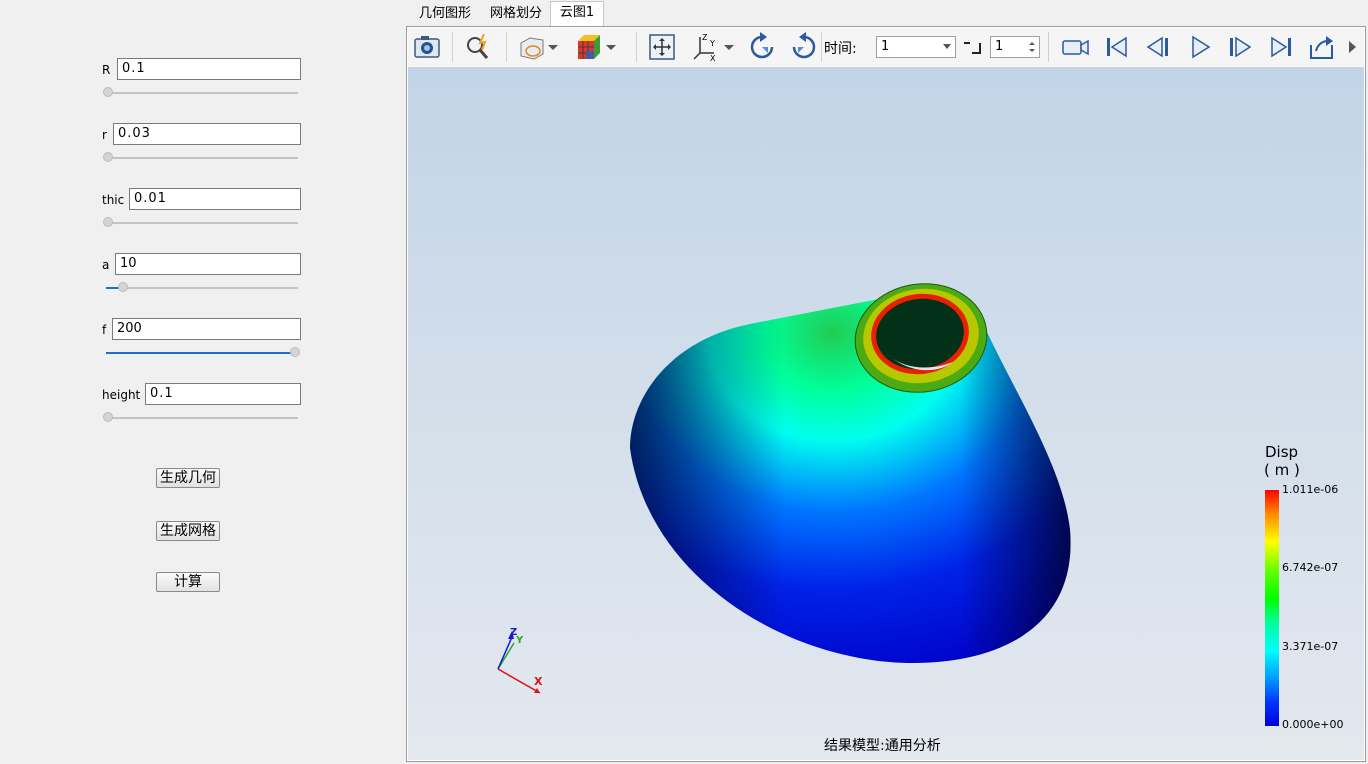  I want to click on play-icon, so click(1200, 47).